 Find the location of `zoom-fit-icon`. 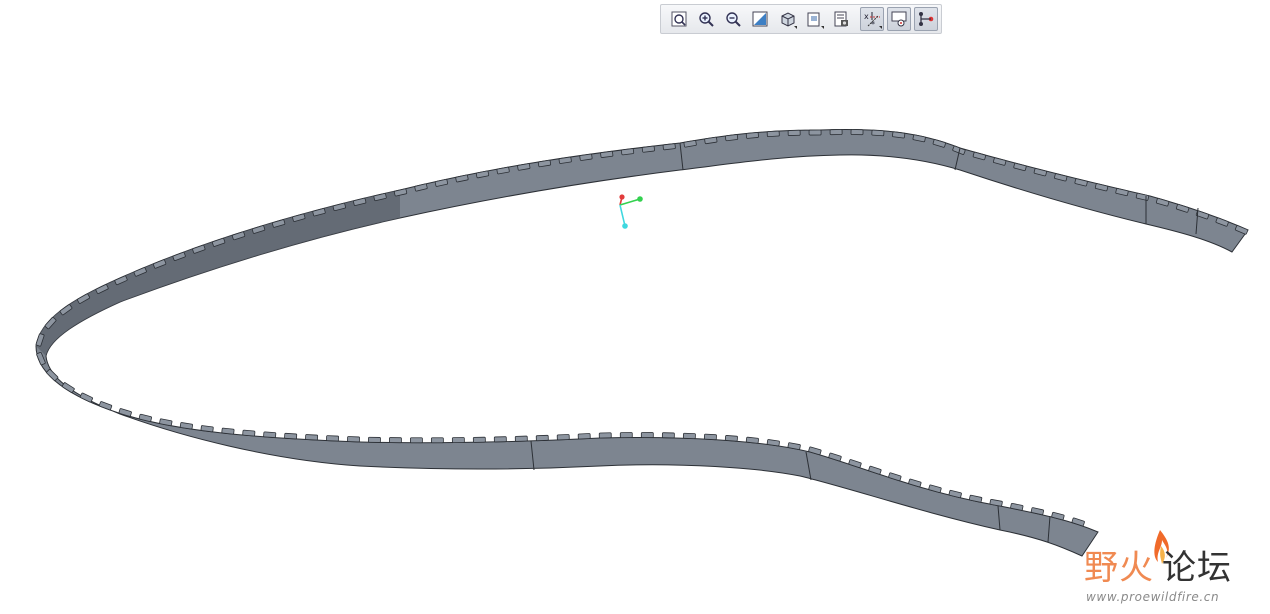

zoom-fit-icon is located at coordinates (679, 19).